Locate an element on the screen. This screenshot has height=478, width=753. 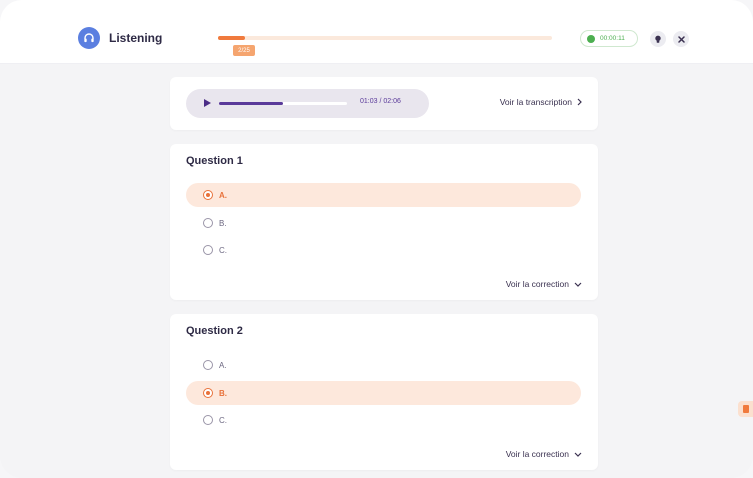
close-button is located at coordinates (681, 39).